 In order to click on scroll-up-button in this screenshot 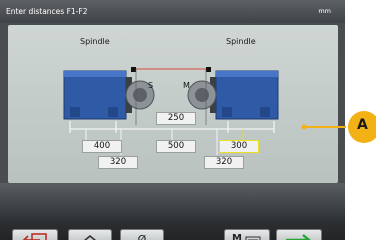, I will do `click(90, 234)`.